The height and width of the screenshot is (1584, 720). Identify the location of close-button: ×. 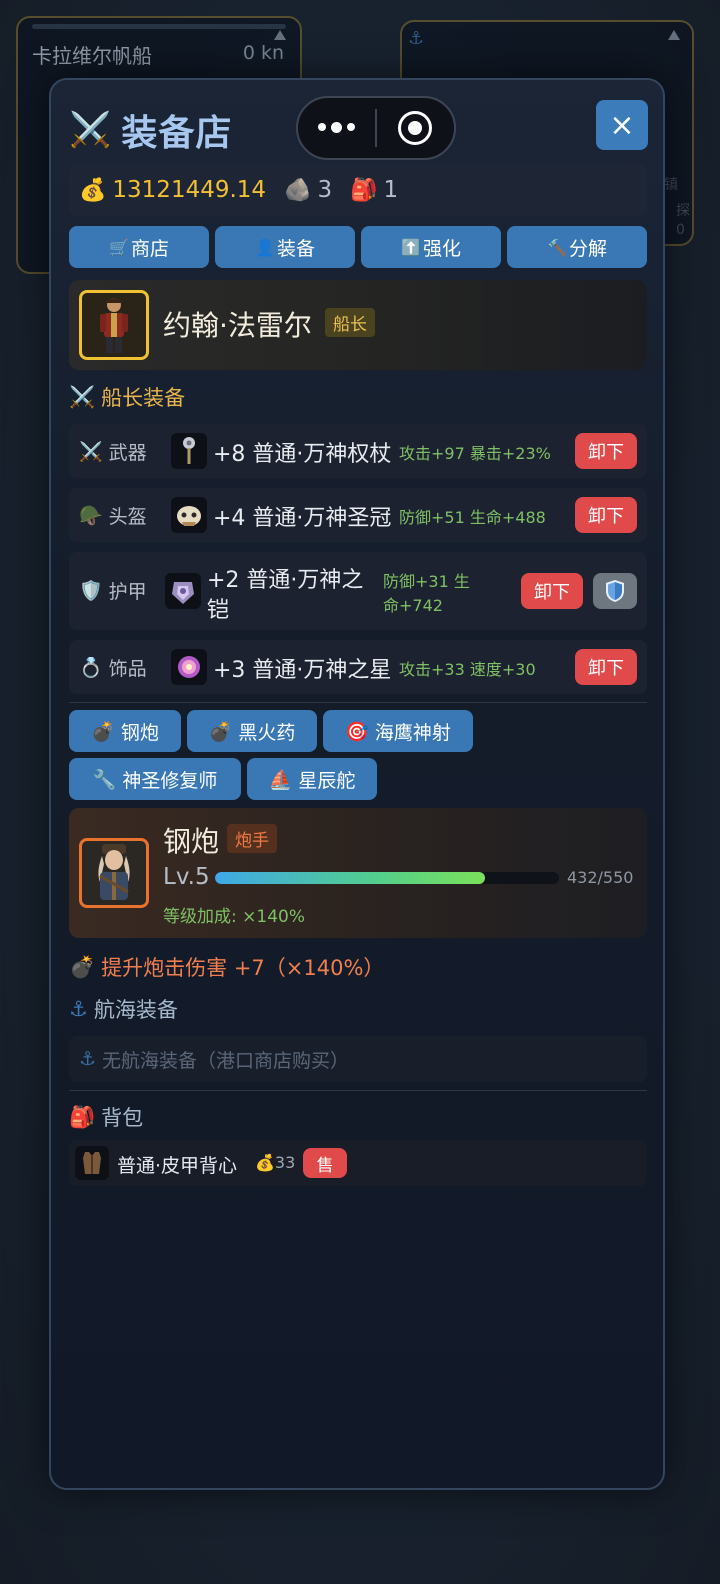
(622, 125).